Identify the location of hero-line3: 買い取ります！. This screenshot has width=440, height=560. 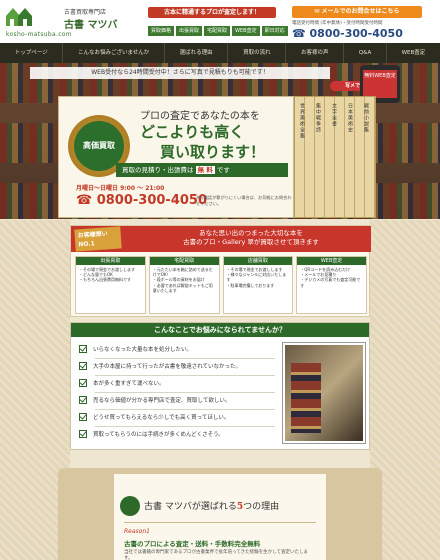
(213, 152).